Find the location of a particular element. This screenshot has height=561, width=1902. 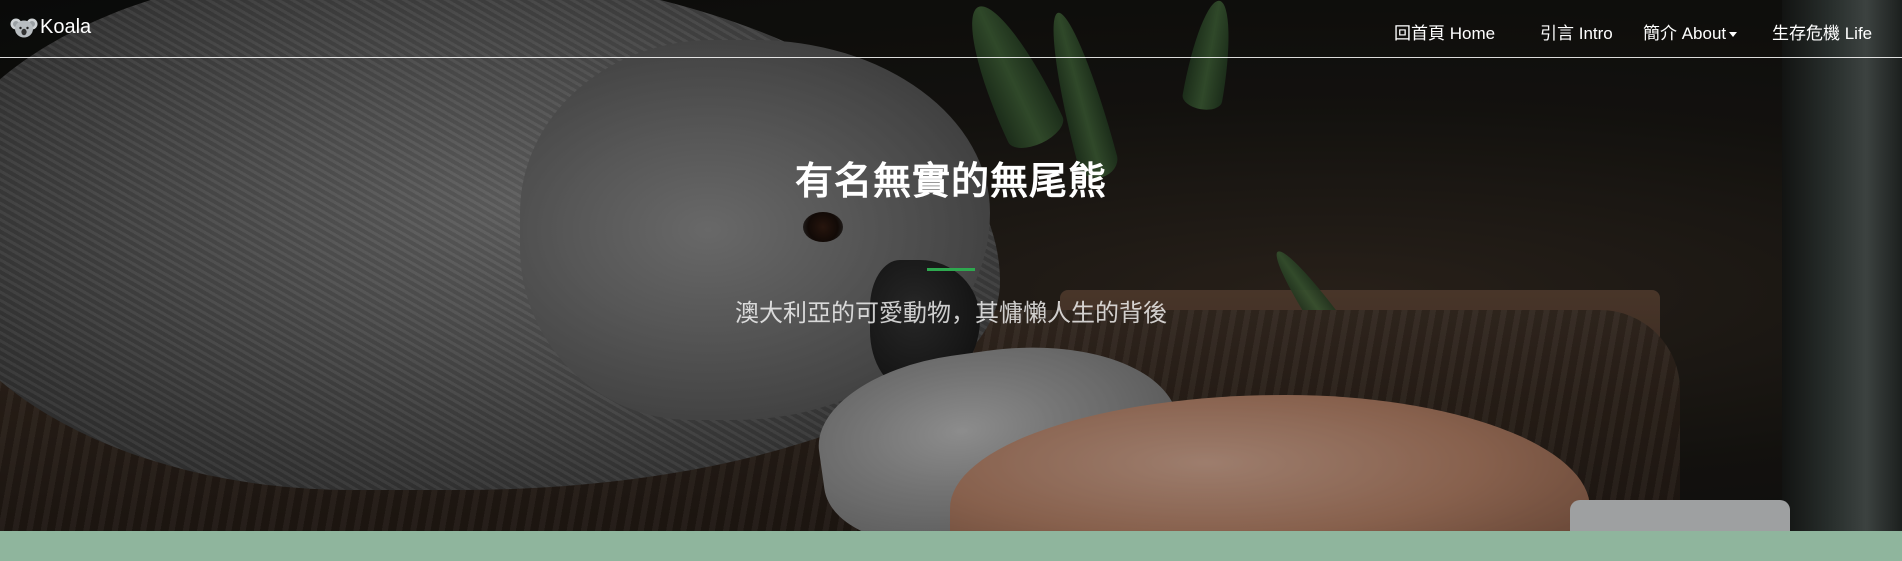

koala-icon is located at coordinates (24, 27).